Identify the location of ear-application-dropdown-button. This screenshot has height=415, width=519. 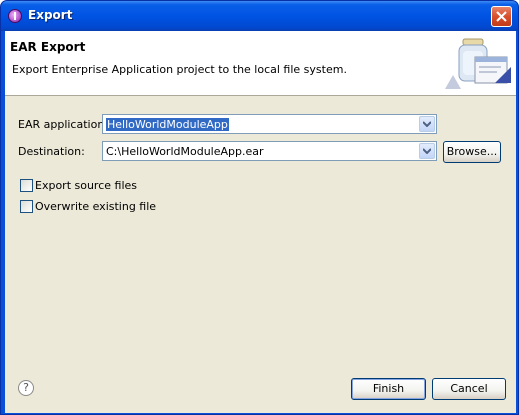
(427, 124).